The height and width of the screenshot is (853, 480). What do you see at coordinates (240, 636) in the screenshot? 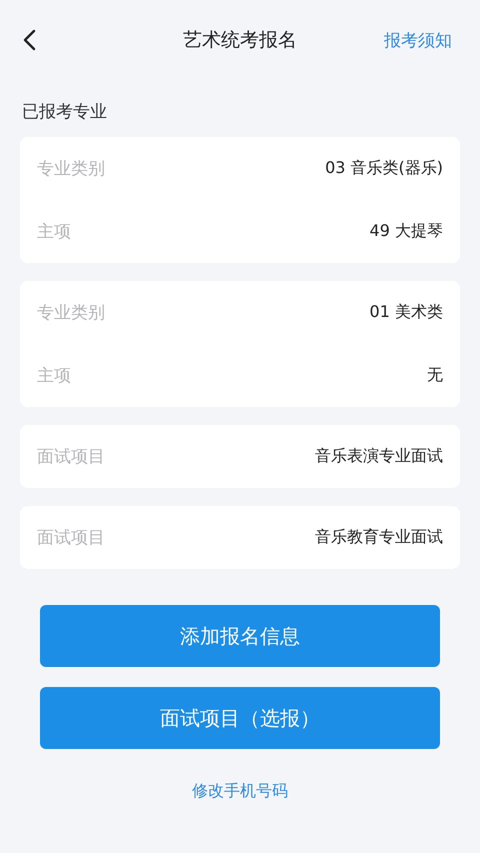
I see `action-button: 添加报名信息` at bounding box center [240, 636].